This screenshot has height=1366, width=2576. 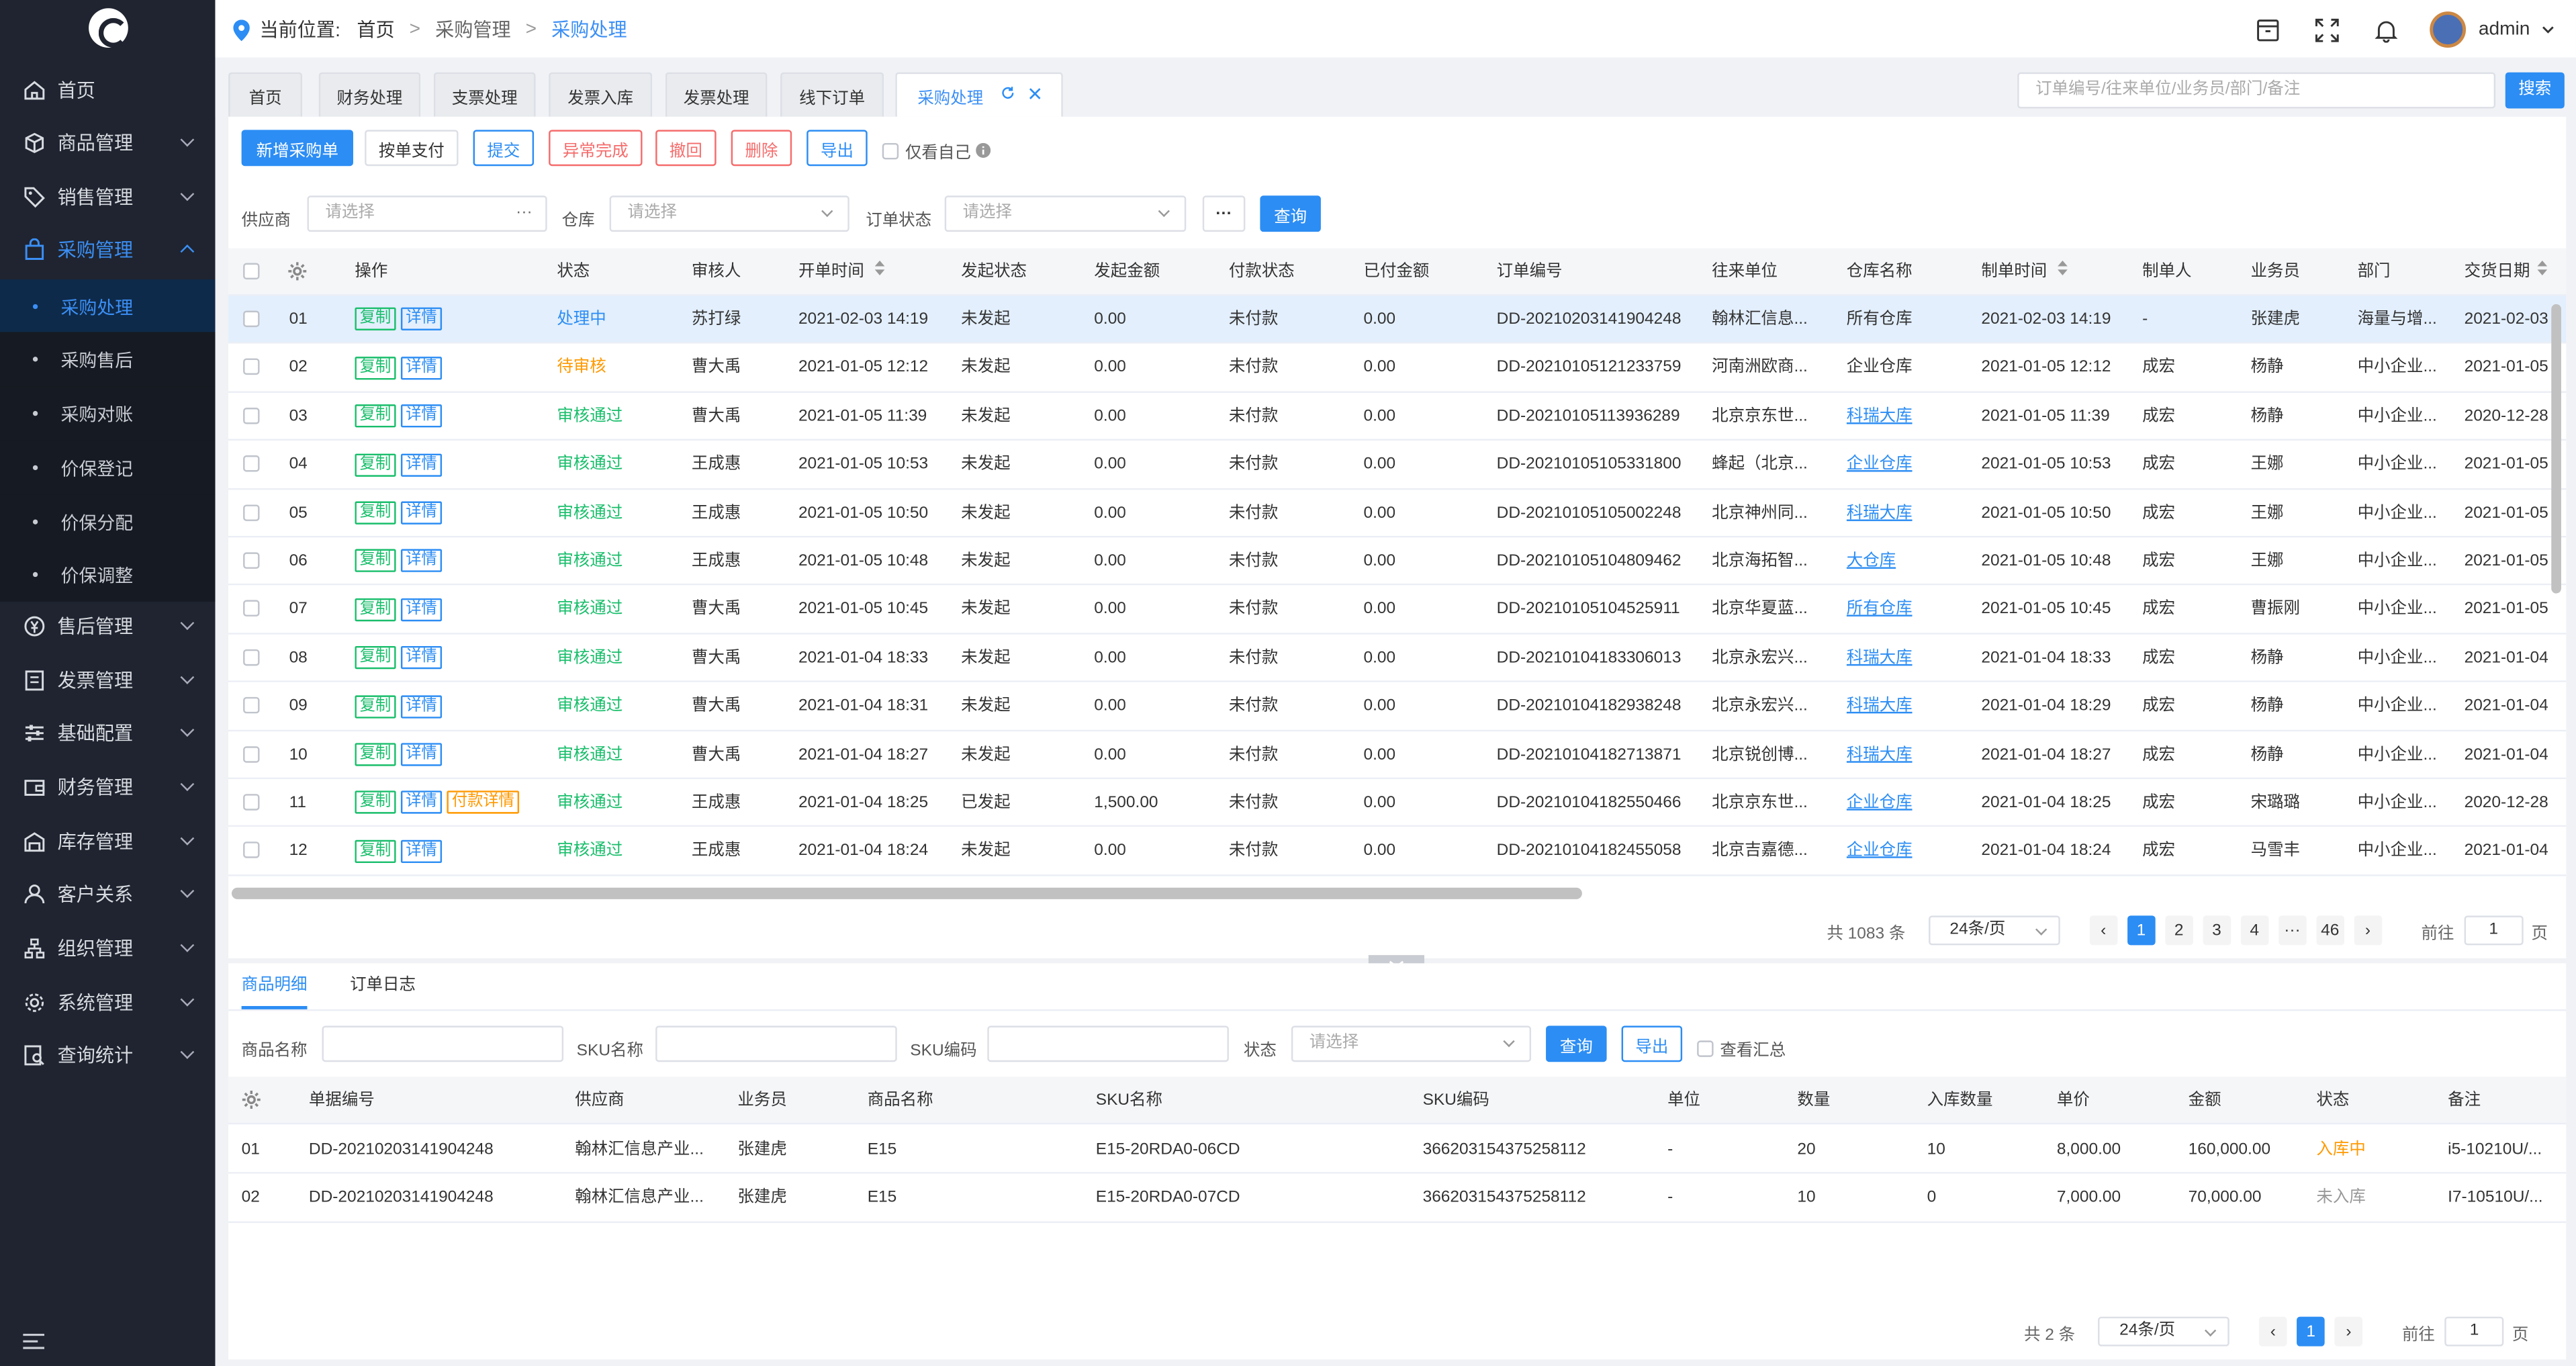 I want to click on bell-icon, so click(x=2386, y=29).